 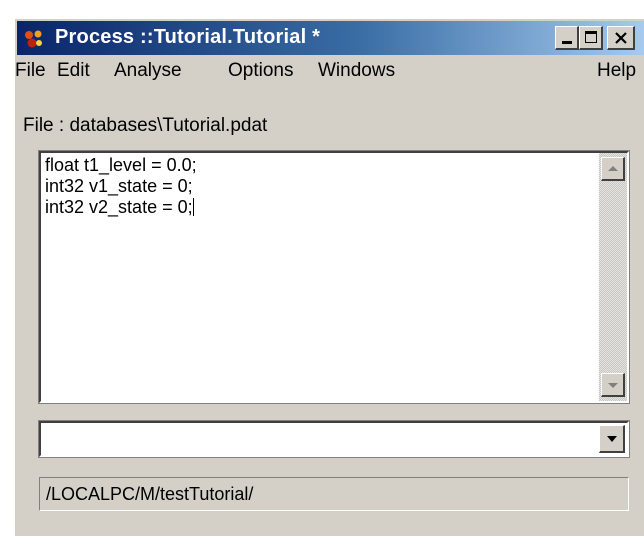 What do you see at coordinates (145, 125) in the screenshot?
I see `file-path-label: File : databases\Tutorial.pdat` at bounding box center [145, 125].